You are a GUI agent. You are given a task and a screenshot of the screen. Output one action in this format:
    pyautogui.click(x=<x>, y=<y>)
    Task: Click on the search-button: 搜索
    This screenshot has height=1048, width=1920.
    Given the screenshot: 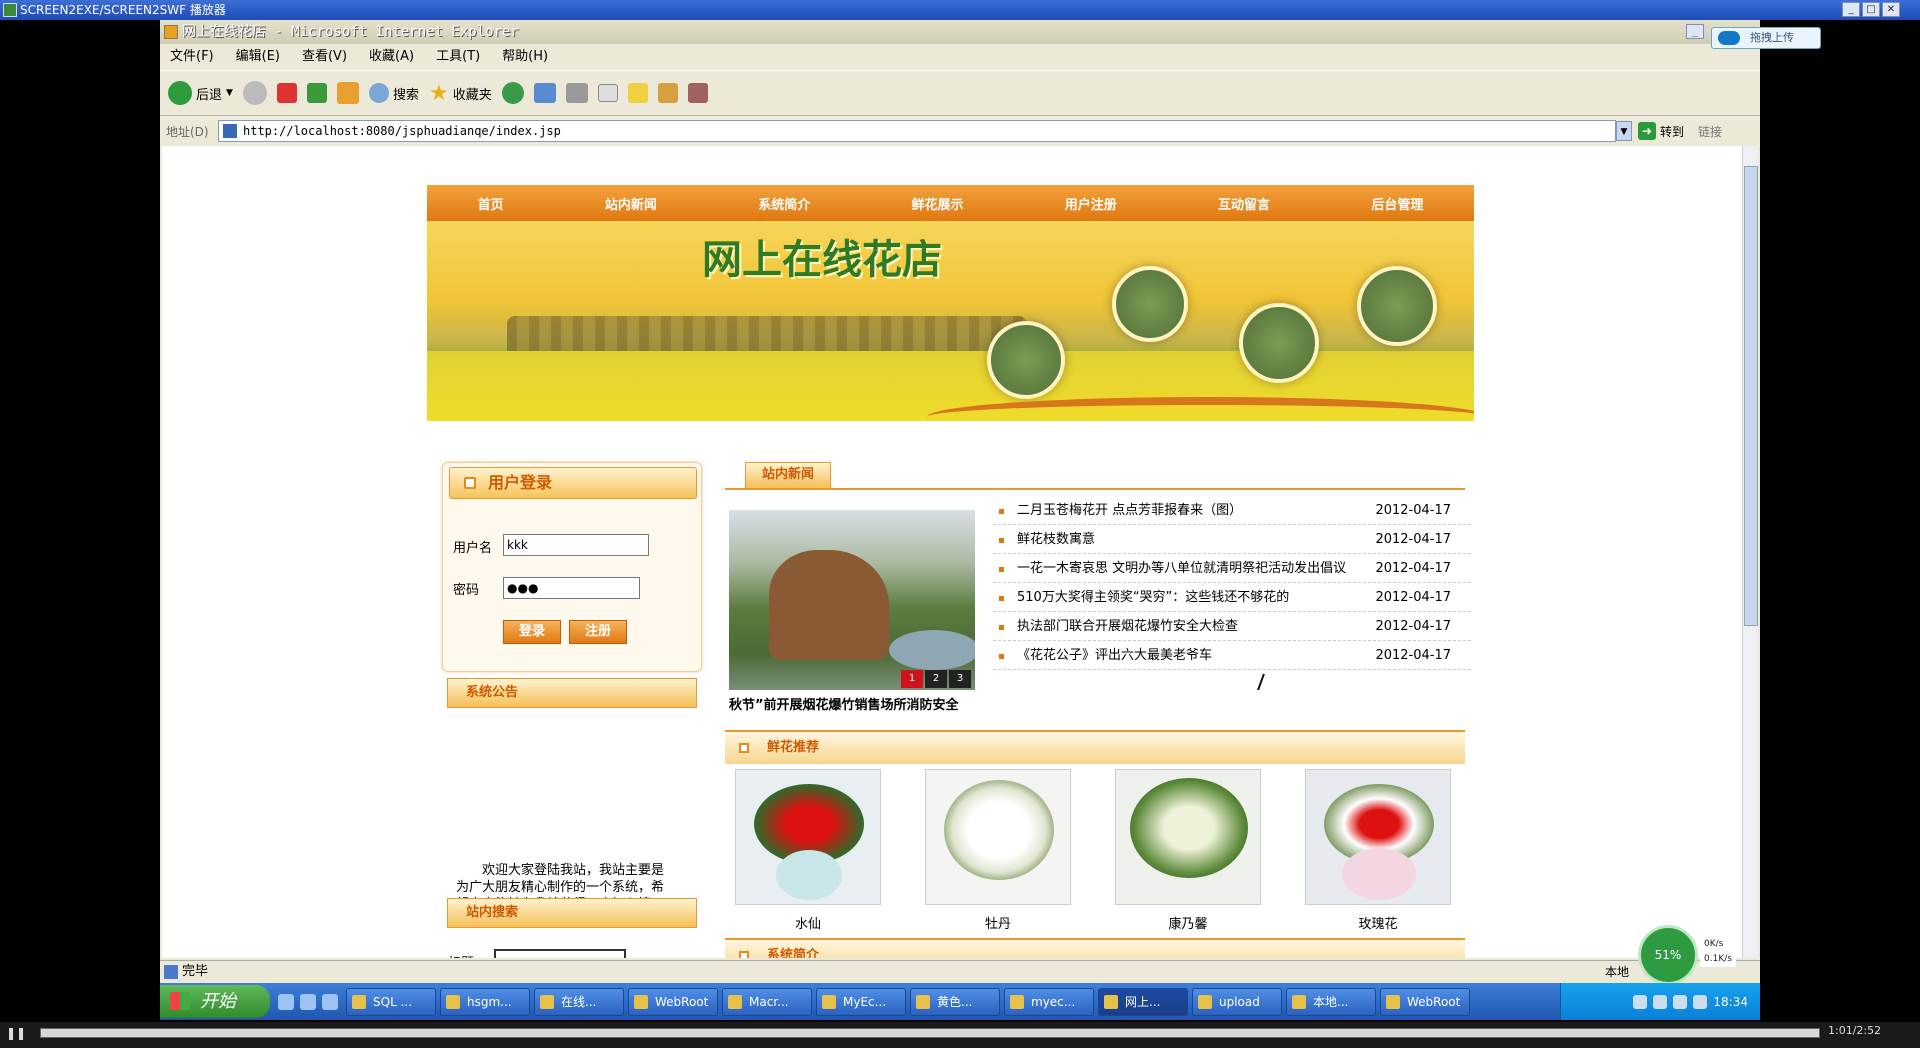 What is the action you would take?
    pyautogui.click(x=393, y=93)
    